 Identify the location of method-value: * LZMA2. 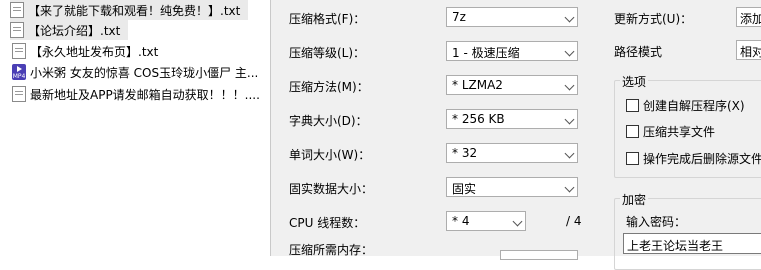
(477, 85).